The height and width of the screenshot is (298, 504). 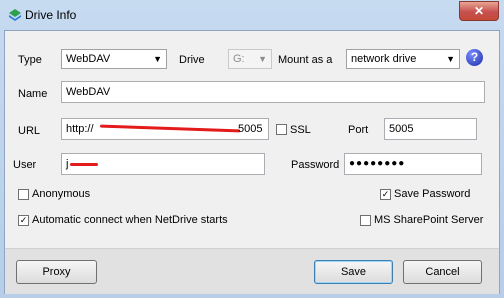 What do you see at coordinates (281, 129) in the screenshot?
I see `ssl-checkbox` at bounding box center [281, 129].